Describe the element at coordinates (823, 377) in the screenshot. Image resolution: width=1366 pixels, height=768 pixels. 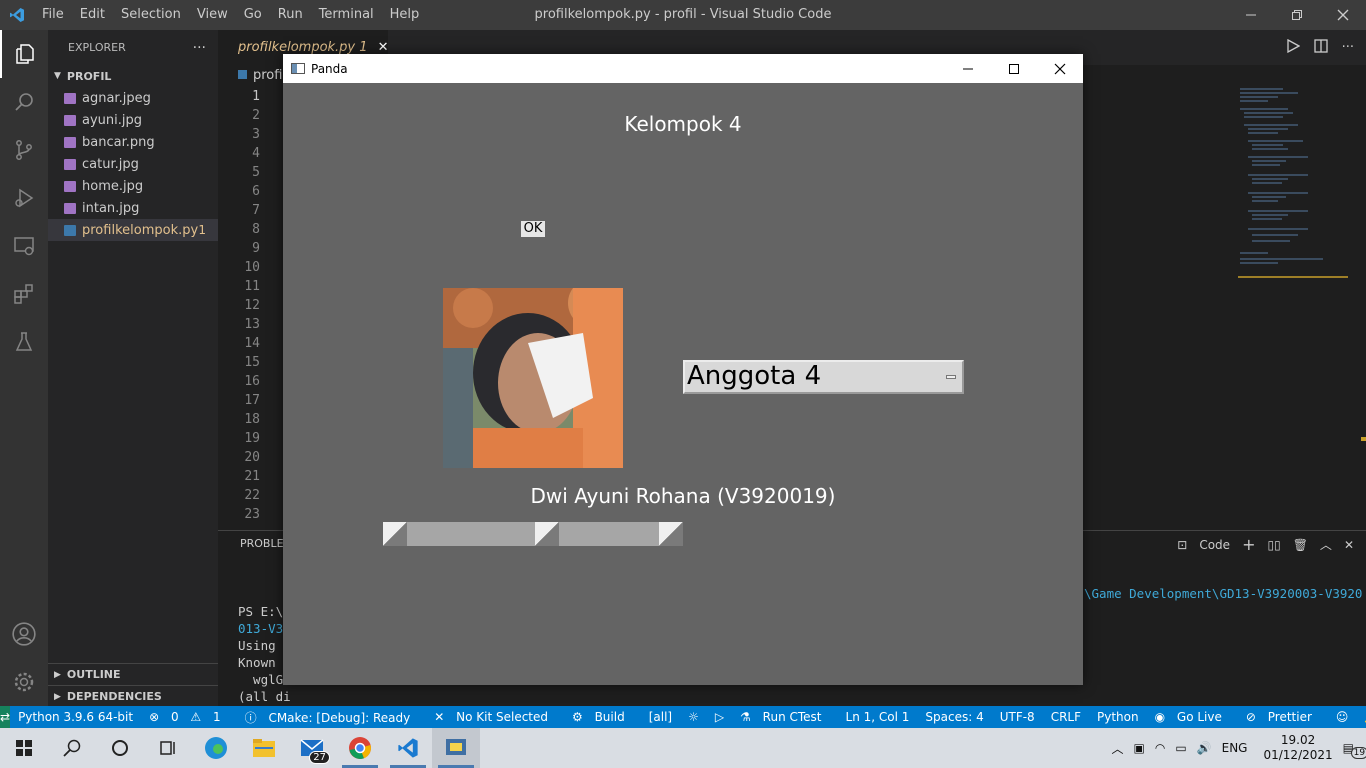
I see `member-dropdown: Anggota 4` at that location.